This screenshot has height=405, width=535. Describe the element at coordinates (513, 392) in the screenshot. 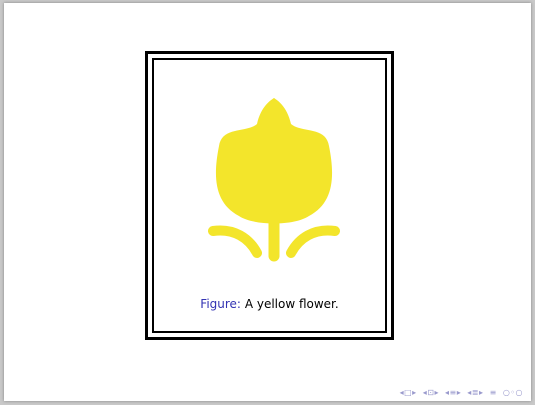

I see `nav-search-icon: ○◦○` at that location.